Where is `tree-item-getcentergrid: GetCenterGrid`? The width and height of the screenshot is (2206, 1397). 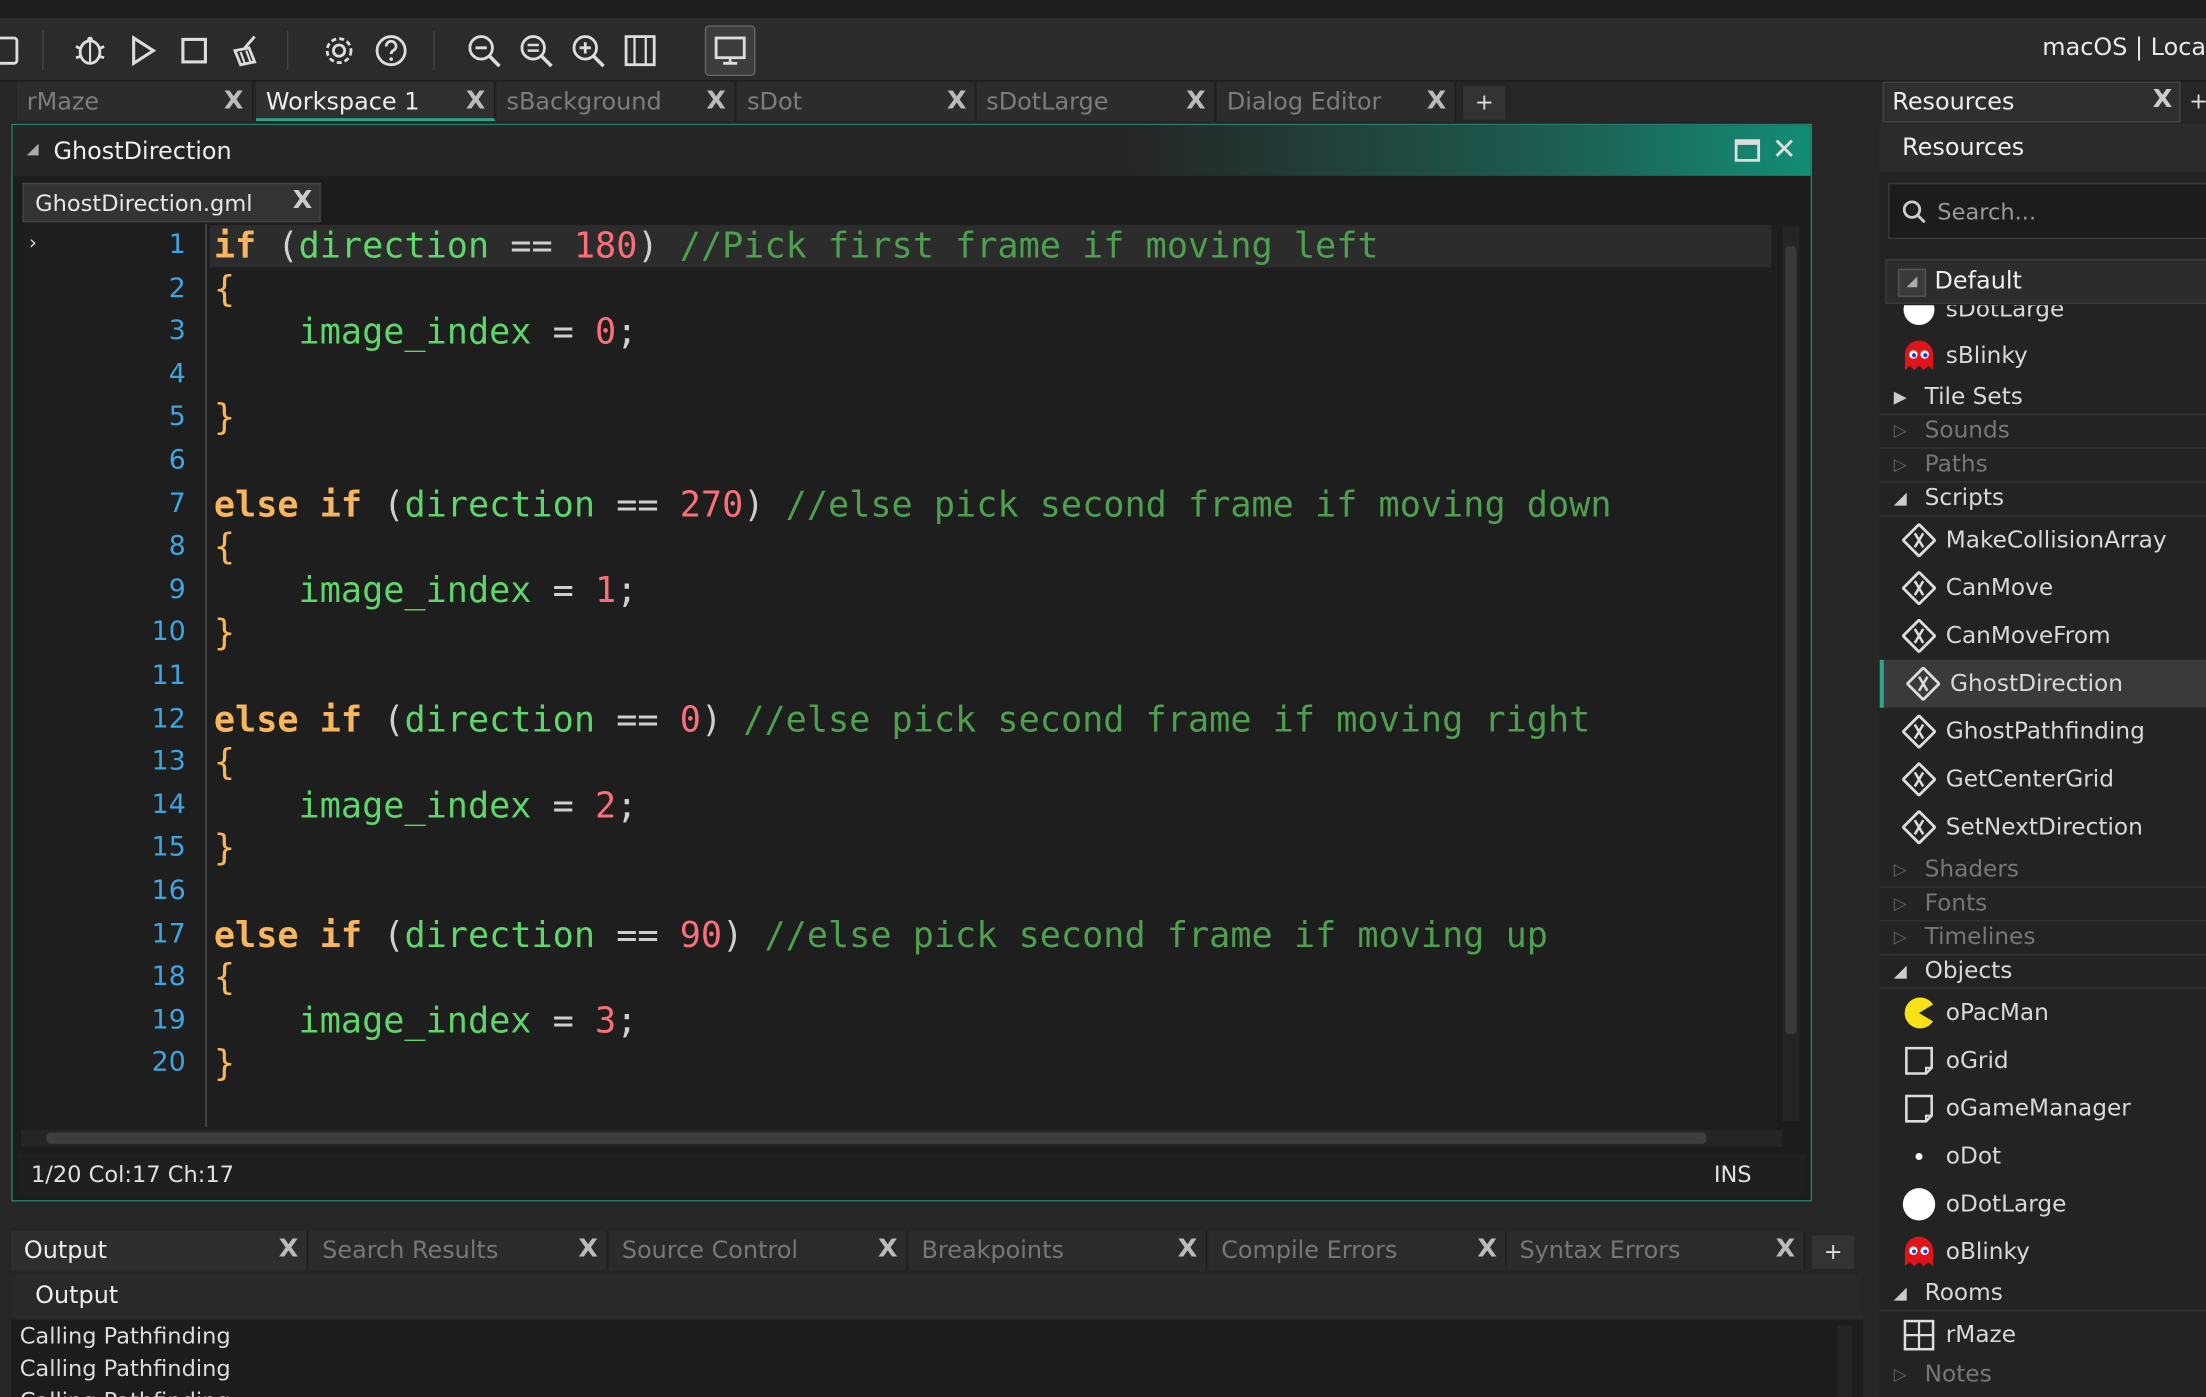
tree-item-getcentergrid: GetCenterGrid is located at coordinates (2043, 780).